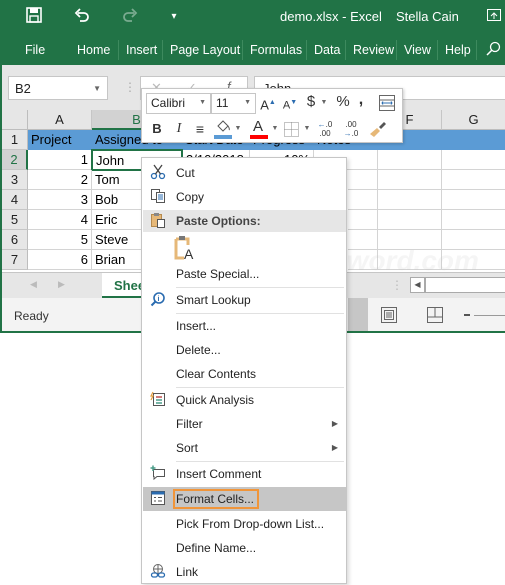 The height and width of the screenshot is (585, 505). I want to click on tab-formulas: Formulas, so click(276, 50).